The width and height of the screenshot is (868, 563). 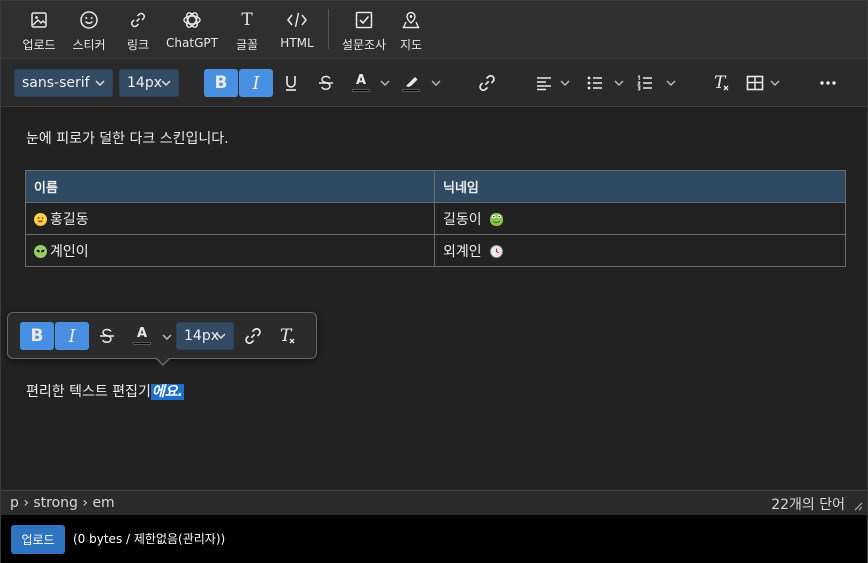 I want to click on table-header-cell: 이름, so click(x=230, y=186).